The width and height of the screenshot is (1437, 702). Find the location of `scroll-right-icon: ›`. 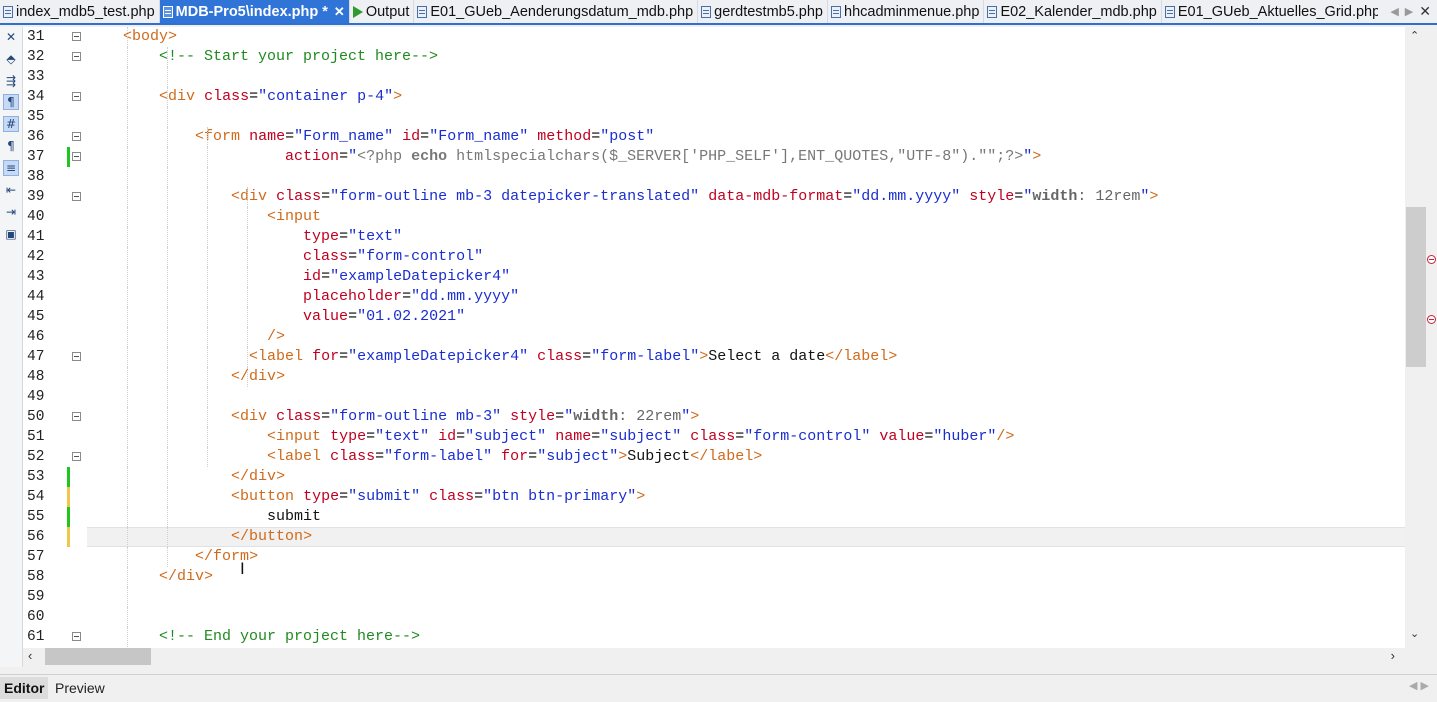

scroll-right-icon: › is located at coordinates (1393, 655).